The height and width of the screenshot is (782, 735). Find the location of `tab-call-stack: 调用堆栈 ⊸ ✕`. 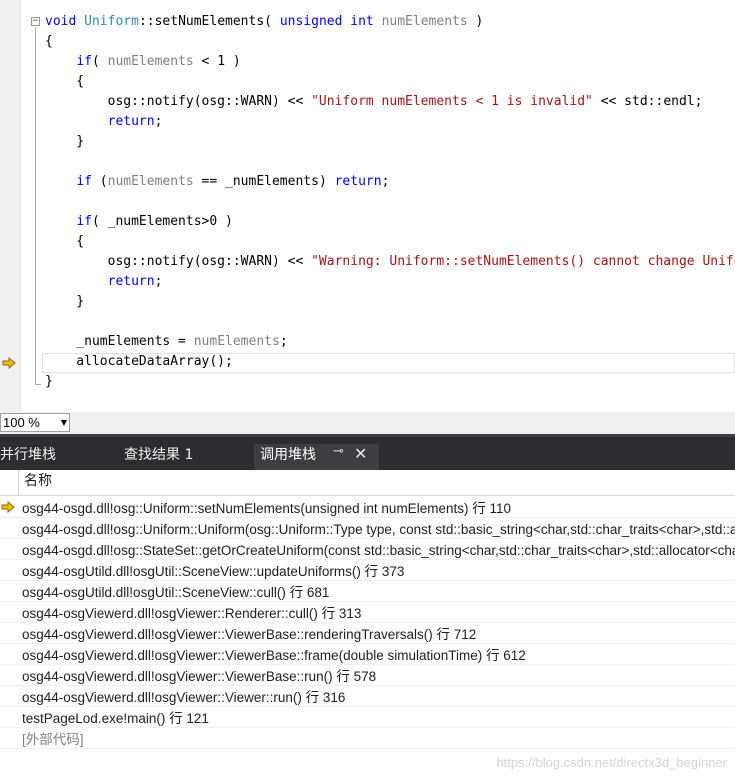

tab-call-stack: 调用堆栈 ⊸ ✕ is located at coordinates (316, 457).